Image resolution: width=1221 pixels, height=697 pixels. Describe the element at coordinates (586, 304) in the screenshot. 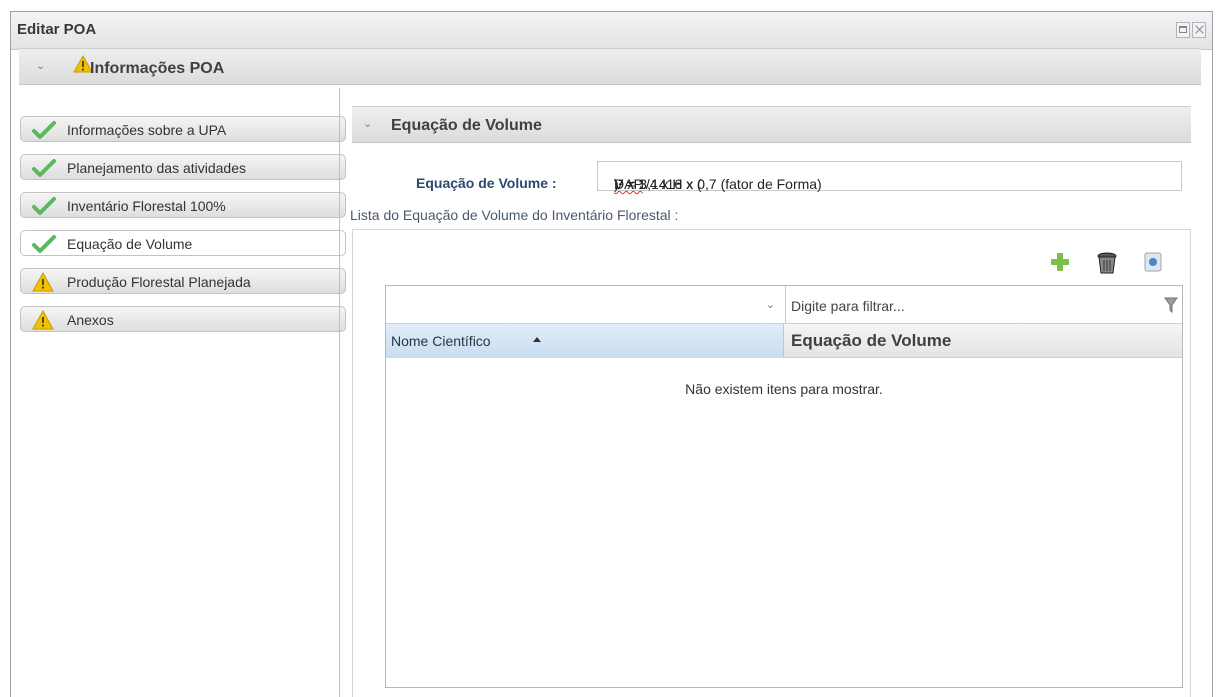

I see `filter-column-select: ⌄` at that location.